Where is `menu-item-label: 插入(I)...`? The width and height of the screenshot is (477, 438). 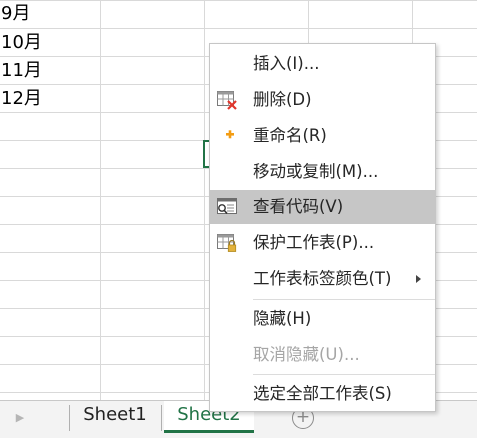
menu-item-label: 插入(I)... is located at coordinates (286, 63).